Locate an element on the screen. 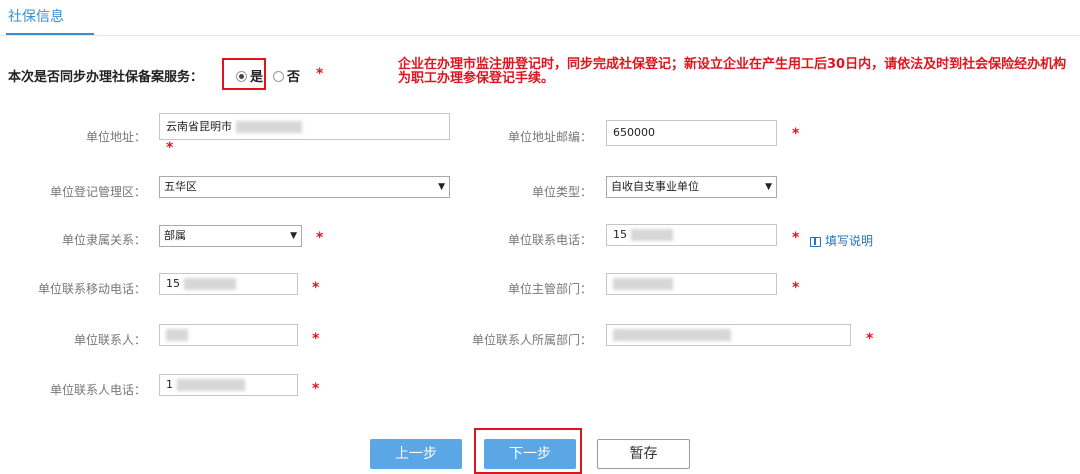  postal-label: 单位地址邮编： is located at coordinates (549, 137).